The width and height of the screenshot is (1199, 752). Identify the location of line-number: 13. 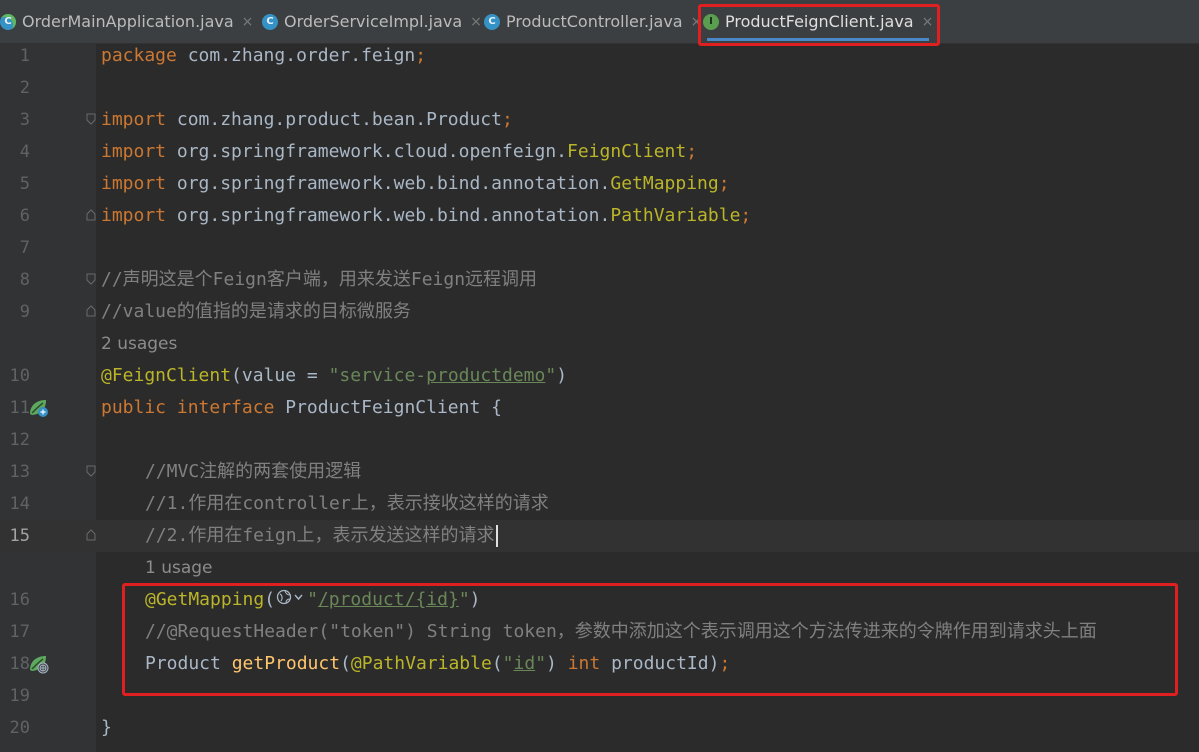
(19, 472).